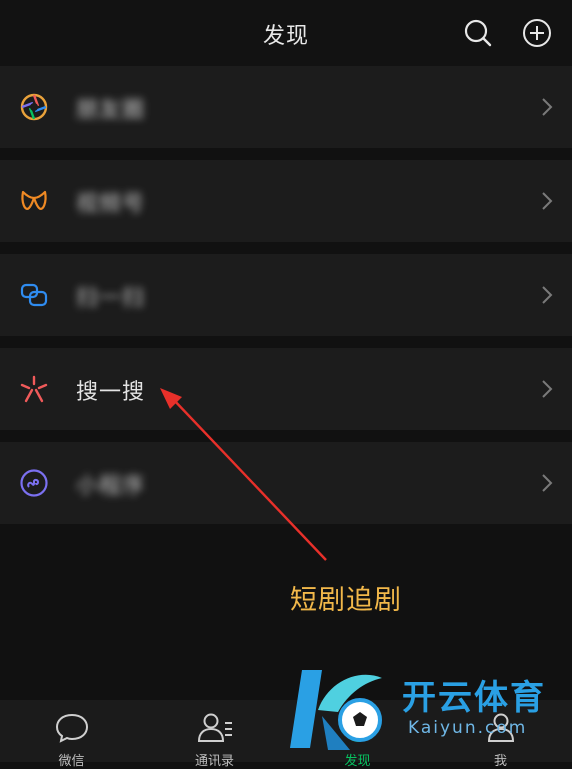 The image size is (572, 769). I want to click on menu-item-label: 小程序, so click(111, 486).